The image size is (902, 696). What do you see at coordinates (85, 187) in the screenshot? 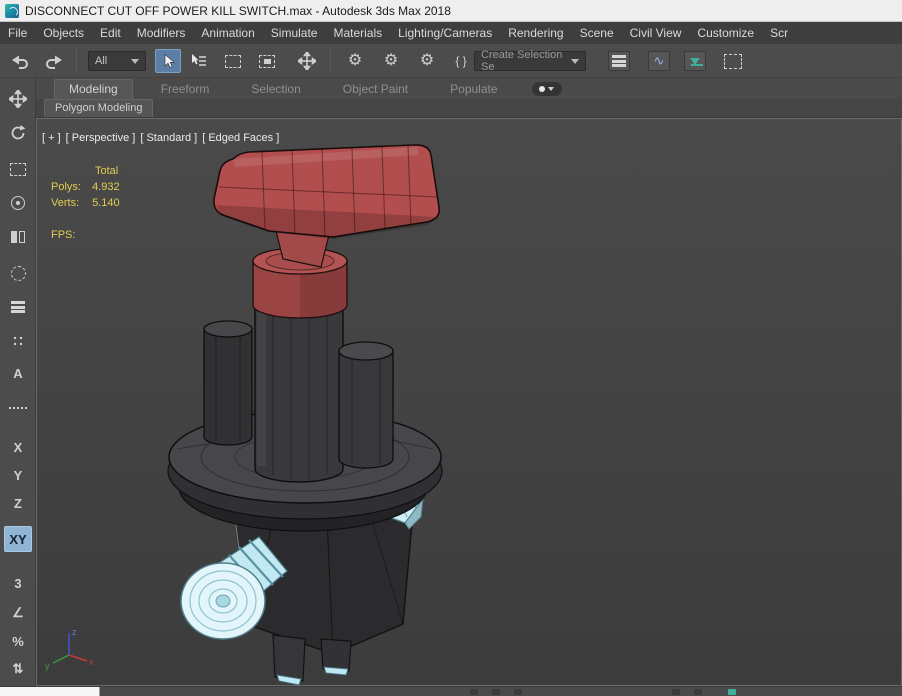
I see `stats-polys-row: Polys: 4.932` at bounding box center [85, 187].